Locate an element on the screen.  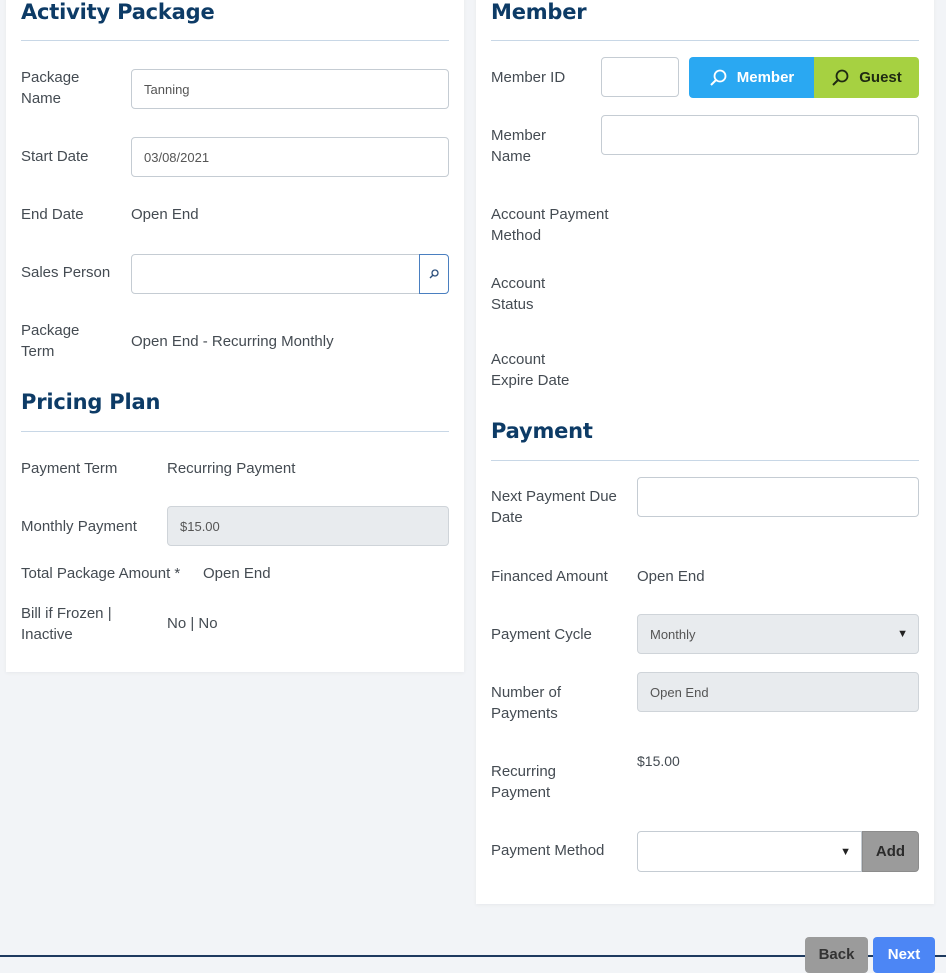
end-date-value: Open End is located at coordinates (165, 214).